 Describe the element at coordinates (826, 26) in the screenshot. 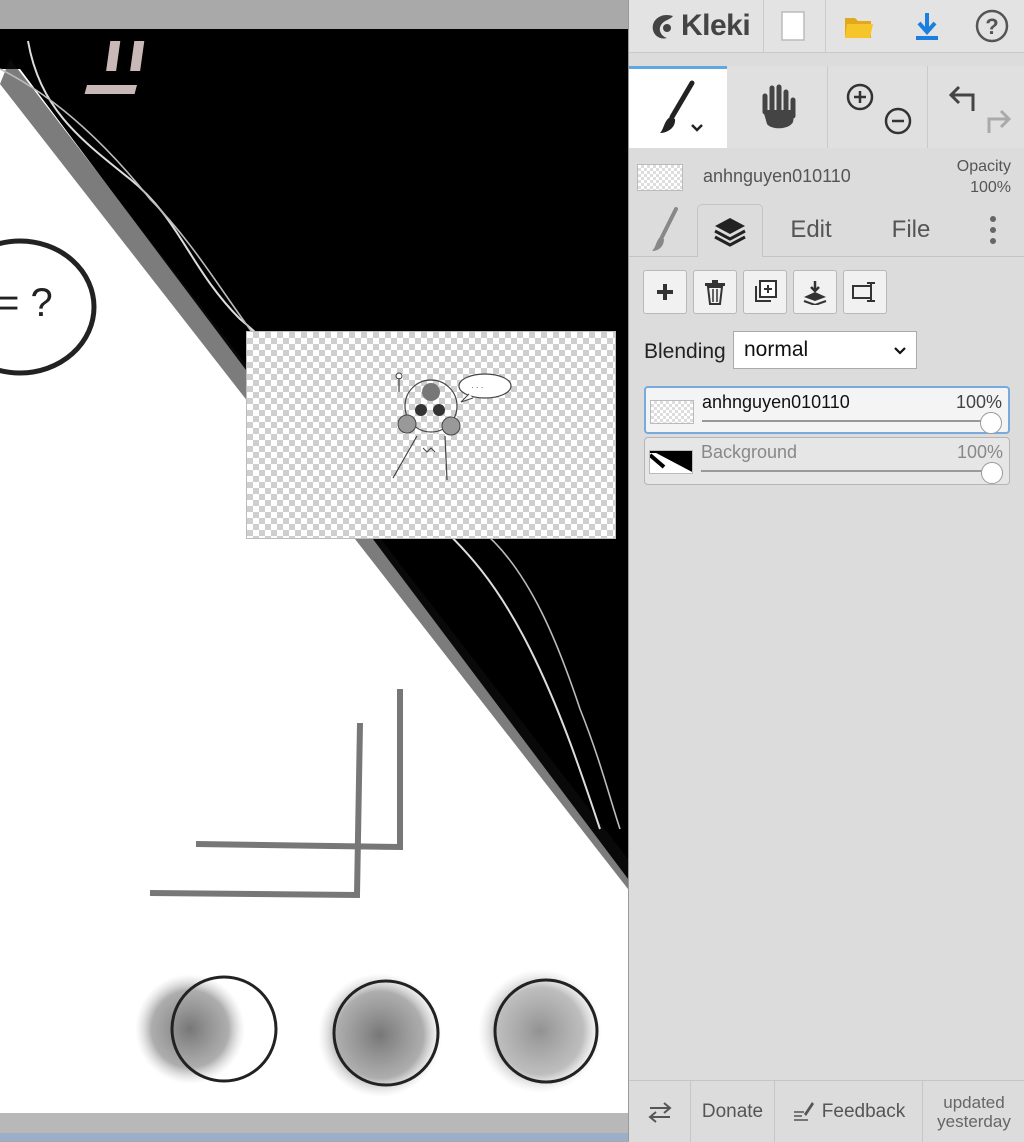

I see `top-bar: Kleki ?` at that location.